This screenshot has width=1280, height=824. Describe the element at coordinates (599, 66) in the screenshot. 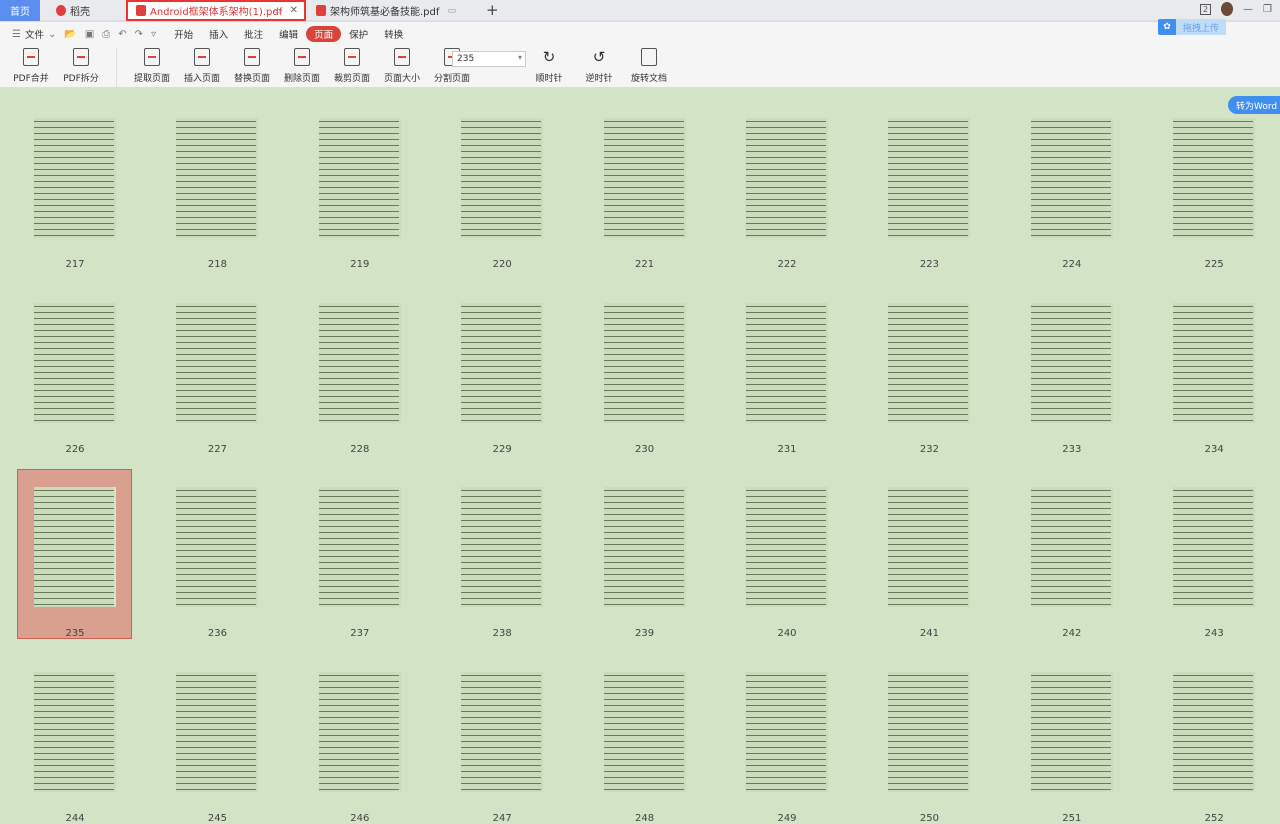

I see `rotate-counterclockwise-button: ↺ 逆时针` at that location.